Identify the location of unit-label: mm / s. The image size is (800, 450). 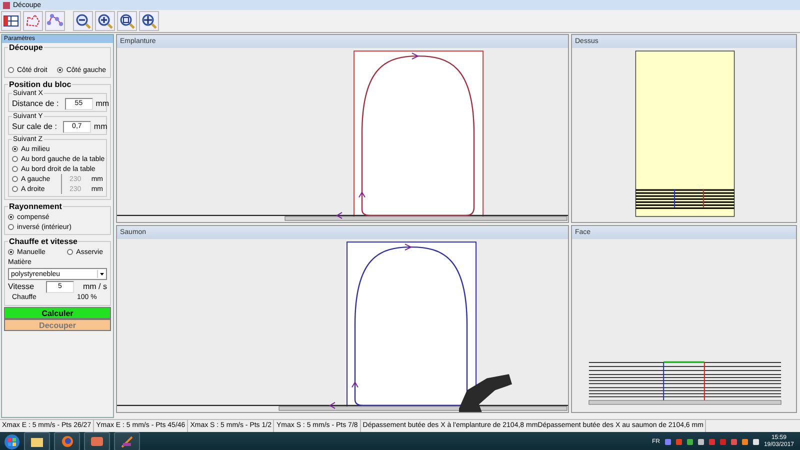
(95, 286).